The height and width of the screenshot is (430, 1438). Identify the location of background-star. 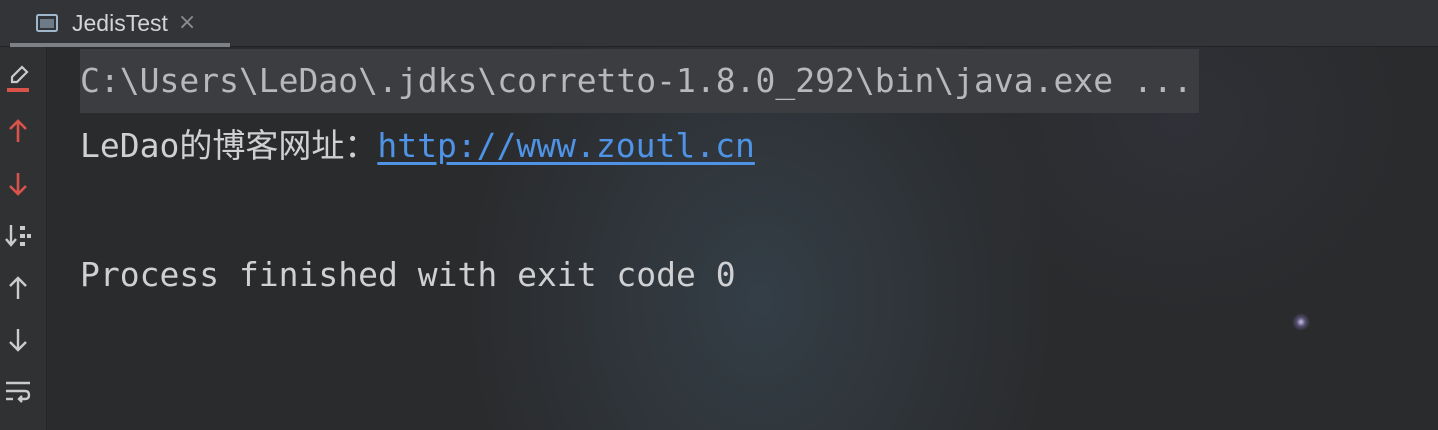
(1301, 322).